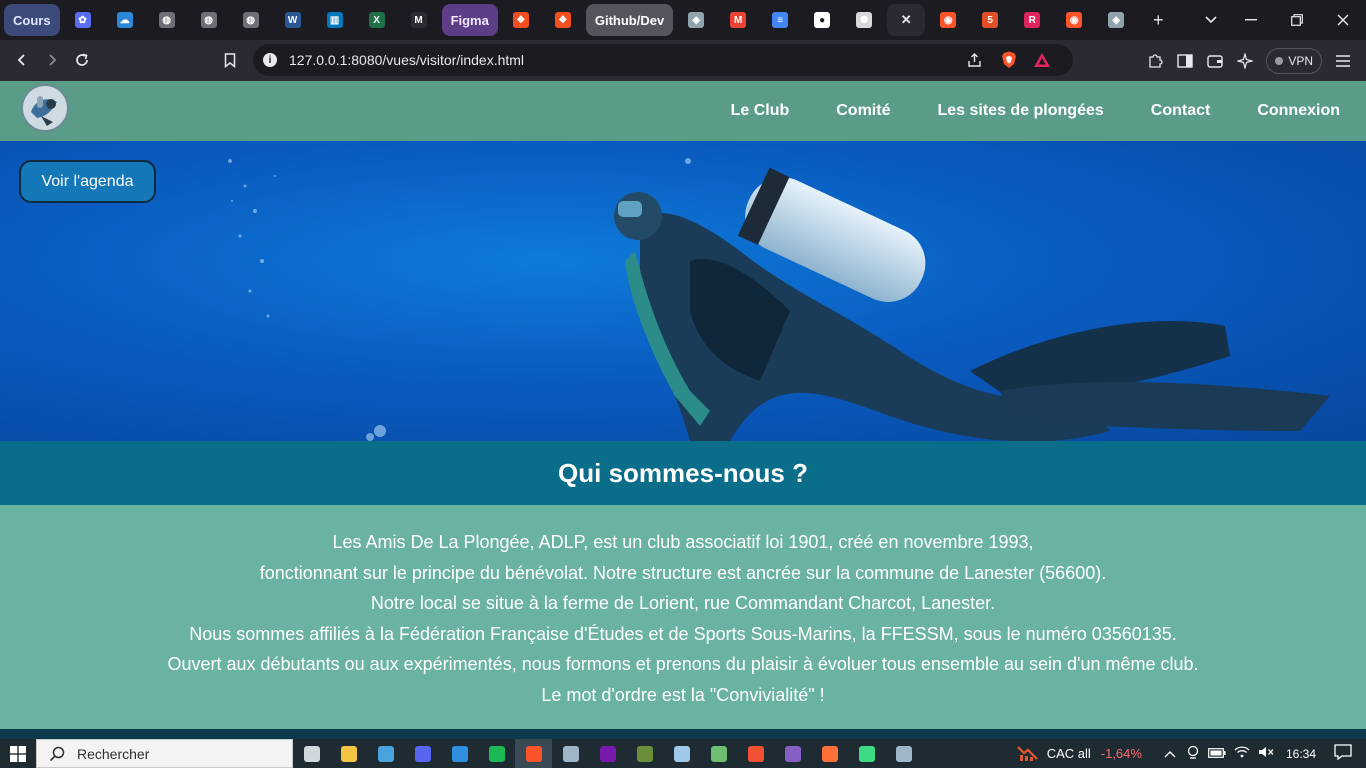 This screenshot has width=1366, height=768. I want to click on nav-le-club: Le Club, so click(760, 111).